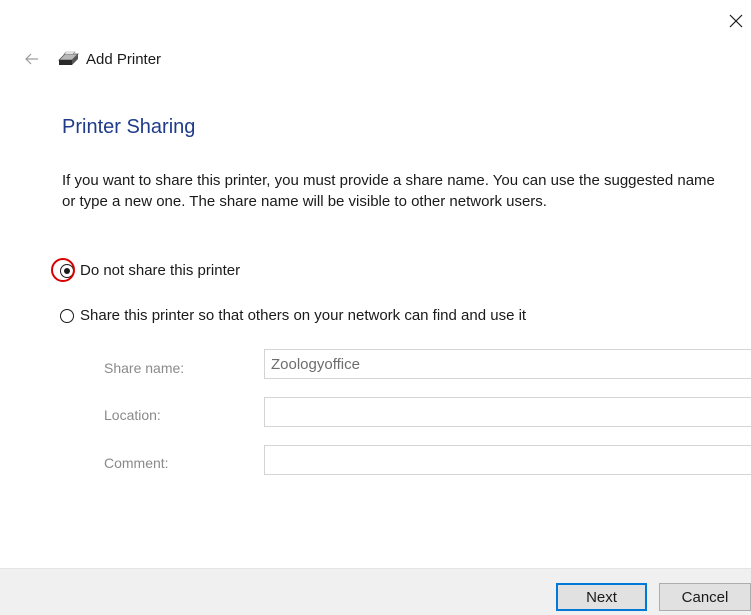 This screenshot has height=615, width=751. What do you see at coordinates (68, 59) in the screenshot?
I see `printer-icon` at bounding box center [68, 59].